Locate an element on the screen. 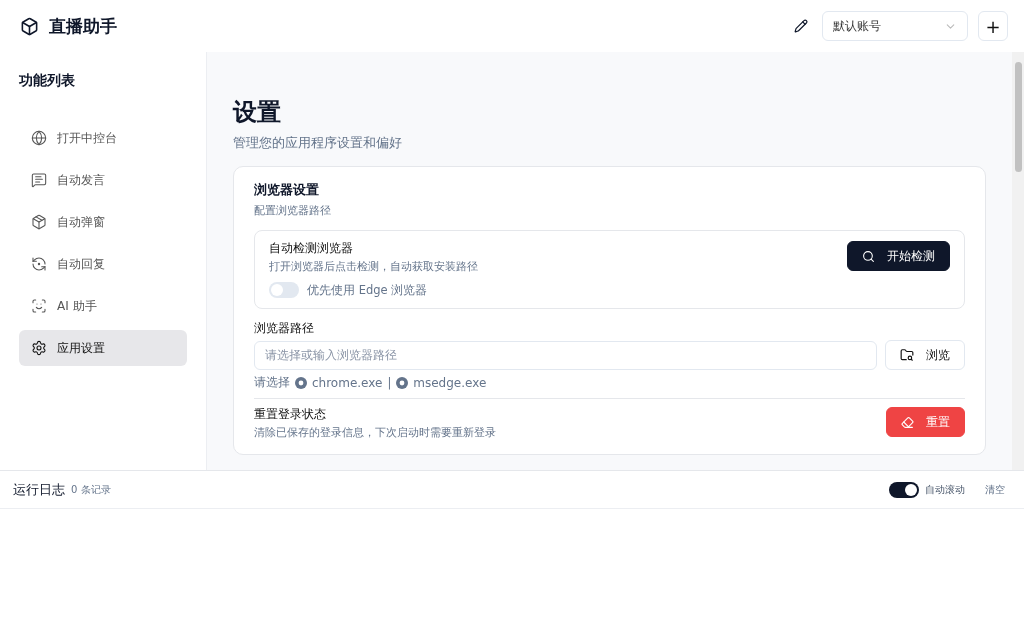  message-icon is located at coordinates (39, 180).